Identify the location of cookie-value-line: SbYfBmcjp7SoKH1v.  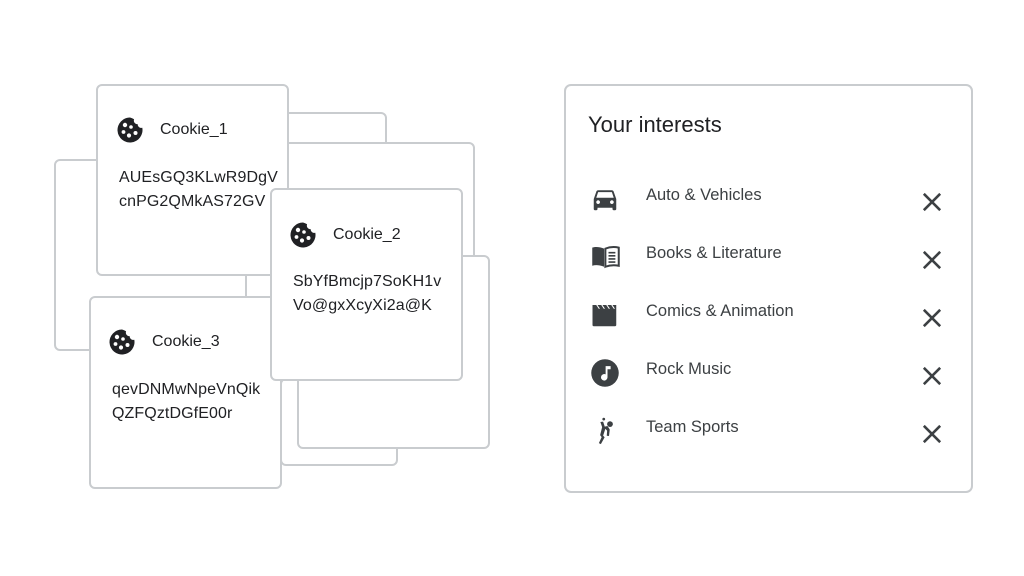
(367, 281).